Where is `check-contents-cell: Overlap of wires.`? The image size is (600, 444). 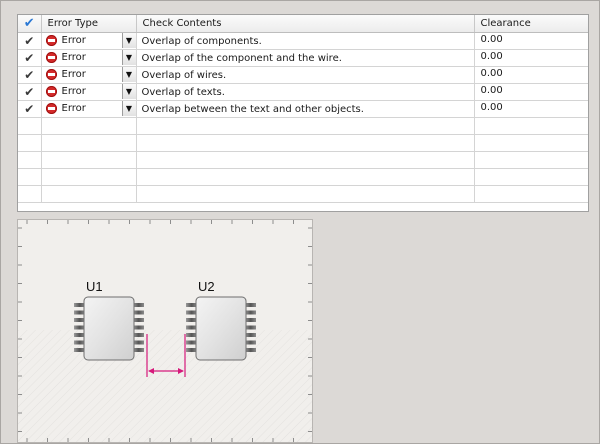 check-contents-cell: Overlap of wires. is located at coordinates (305, 75).